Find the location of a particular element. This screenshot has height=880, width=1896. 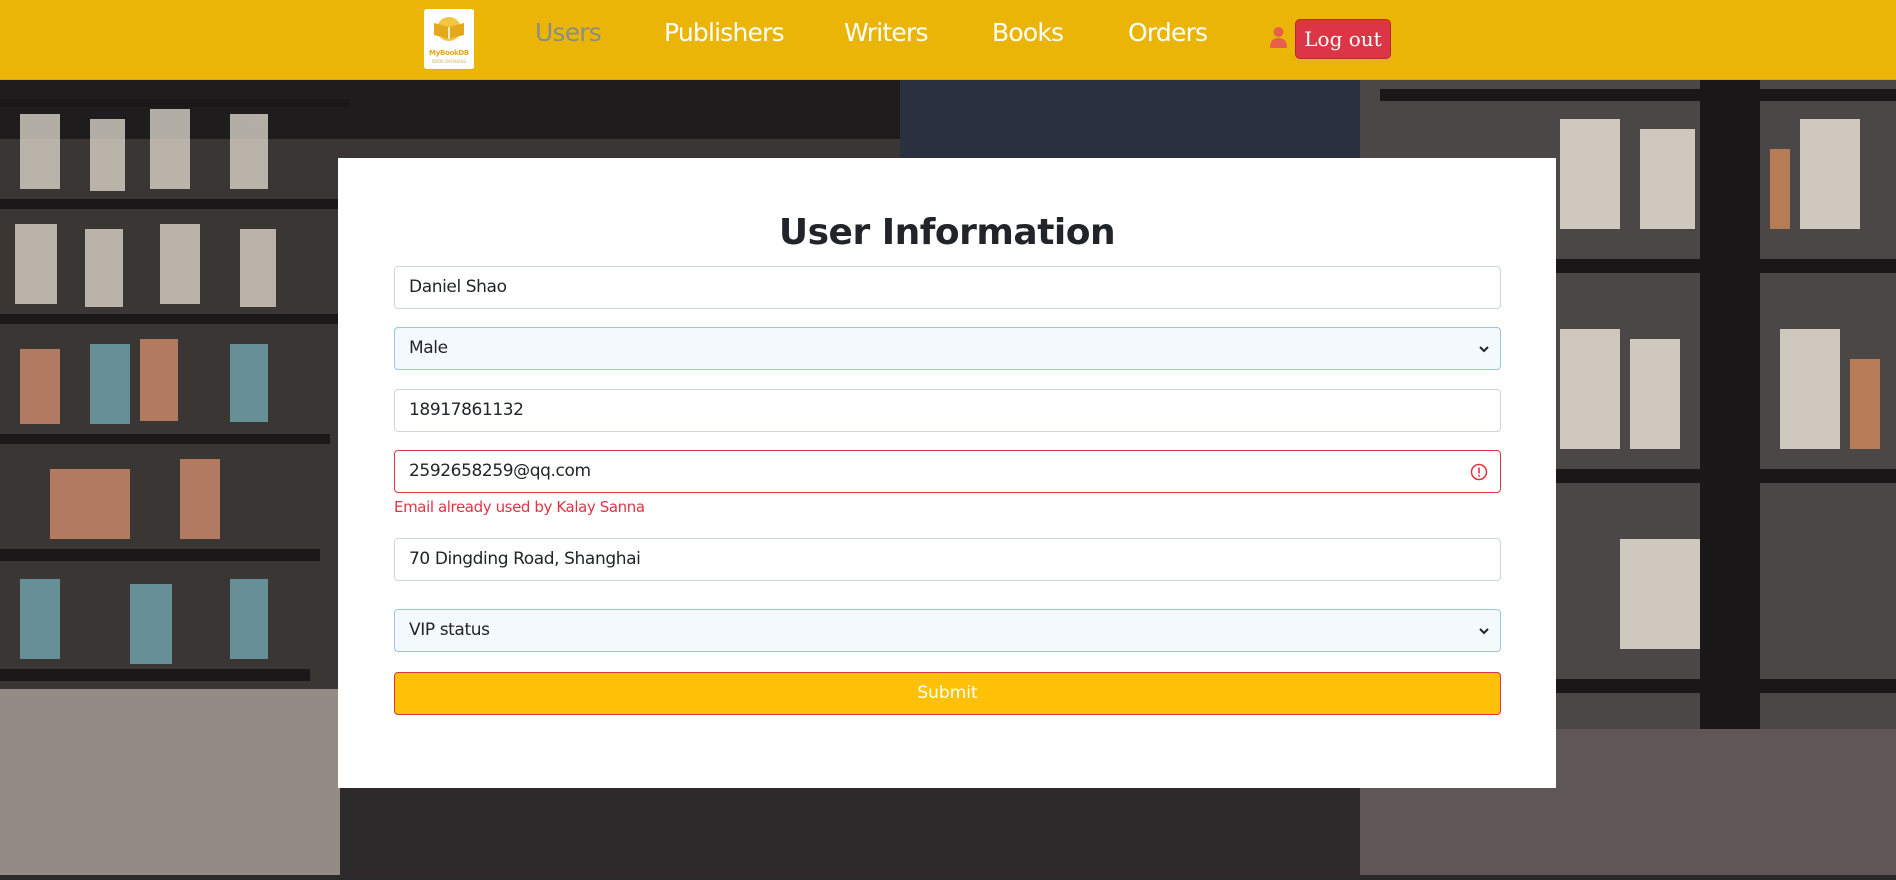

logout-button: Log out is located at coordinates (1343, 39).